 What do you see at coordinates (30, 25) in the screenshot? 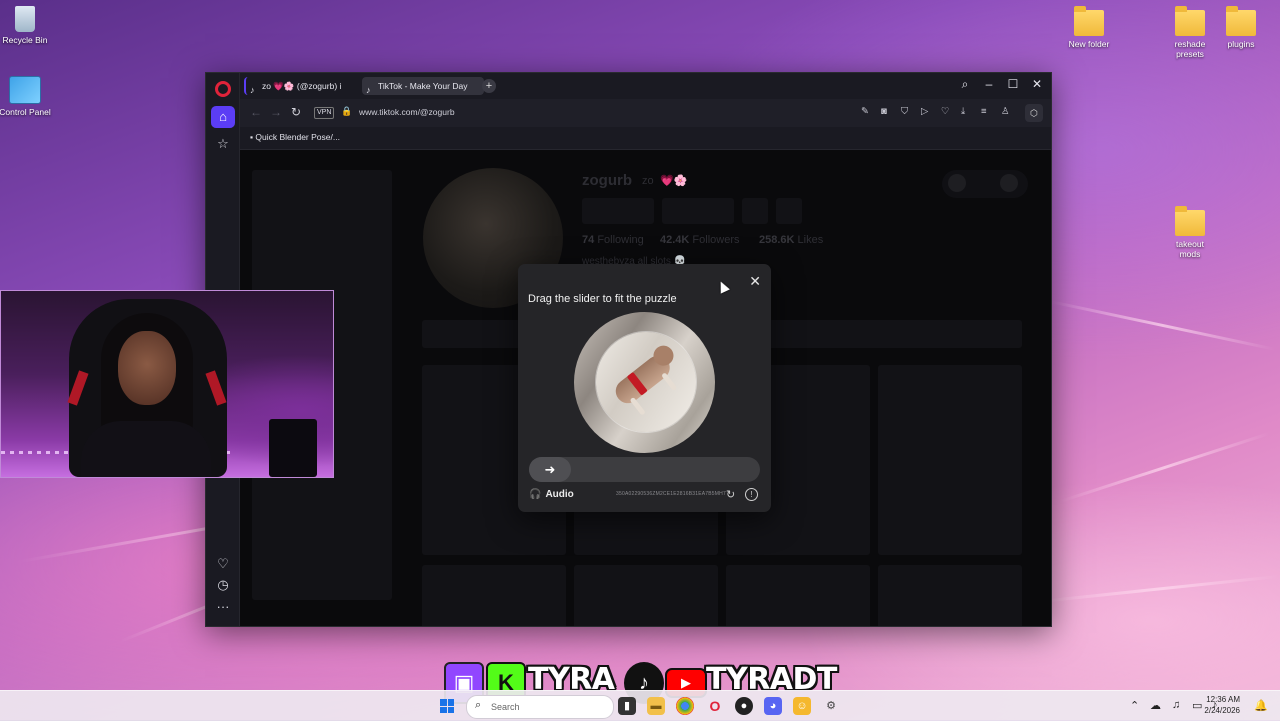
I see `desktop-icon-recycle-bin: Recycle Bin` at bounding box center [30, 25].